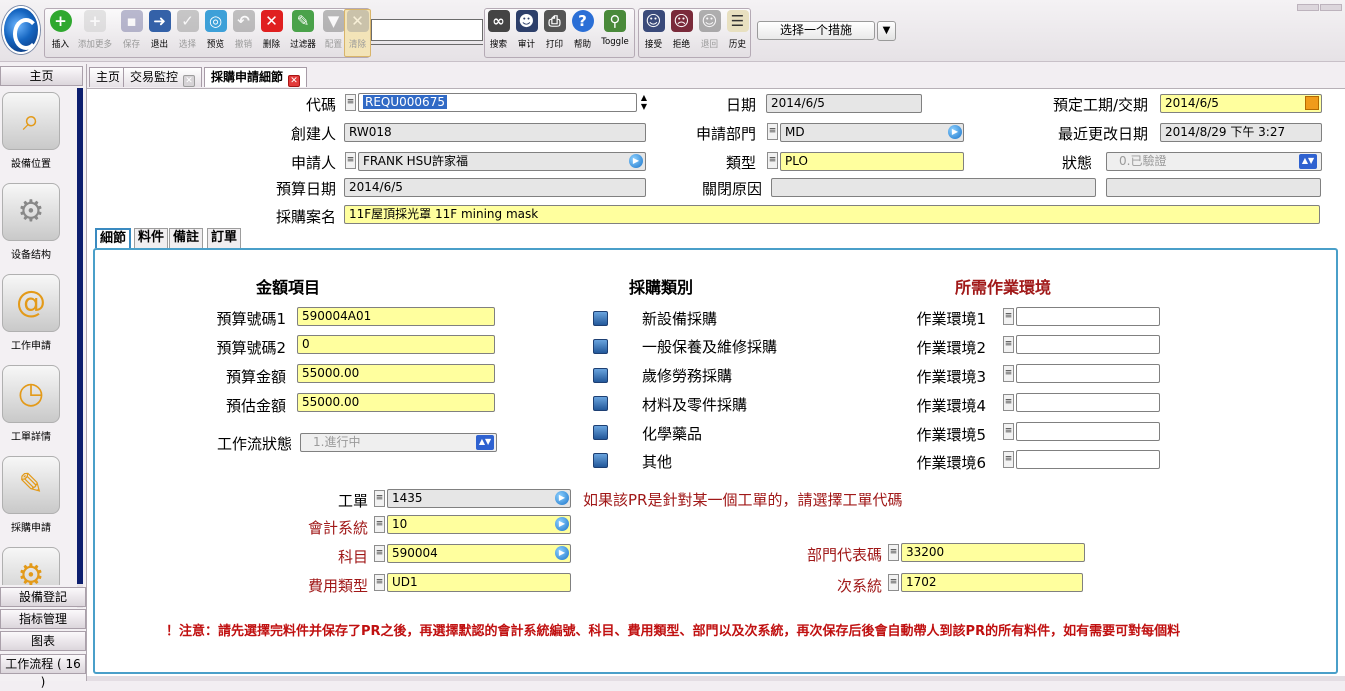  Describe the element at coordinates (38, 496) in the screenshot. I see `sidebar-item-purchase-request: ✎ 採購申請` at that location.